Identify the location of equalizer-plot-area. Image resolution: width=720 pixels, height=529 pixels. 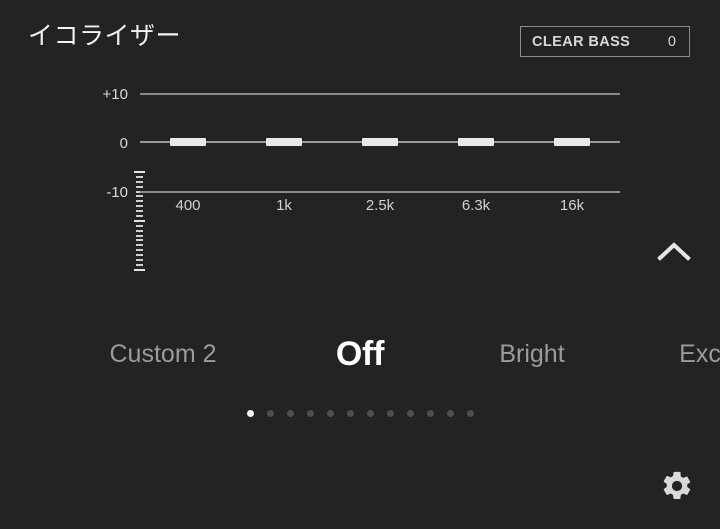
(380, 143).